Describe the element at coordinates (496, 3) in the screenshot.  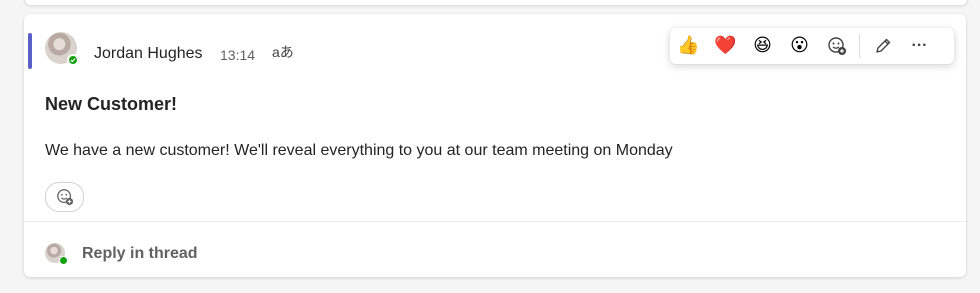
I see `previous-message-card-edge` at that location.